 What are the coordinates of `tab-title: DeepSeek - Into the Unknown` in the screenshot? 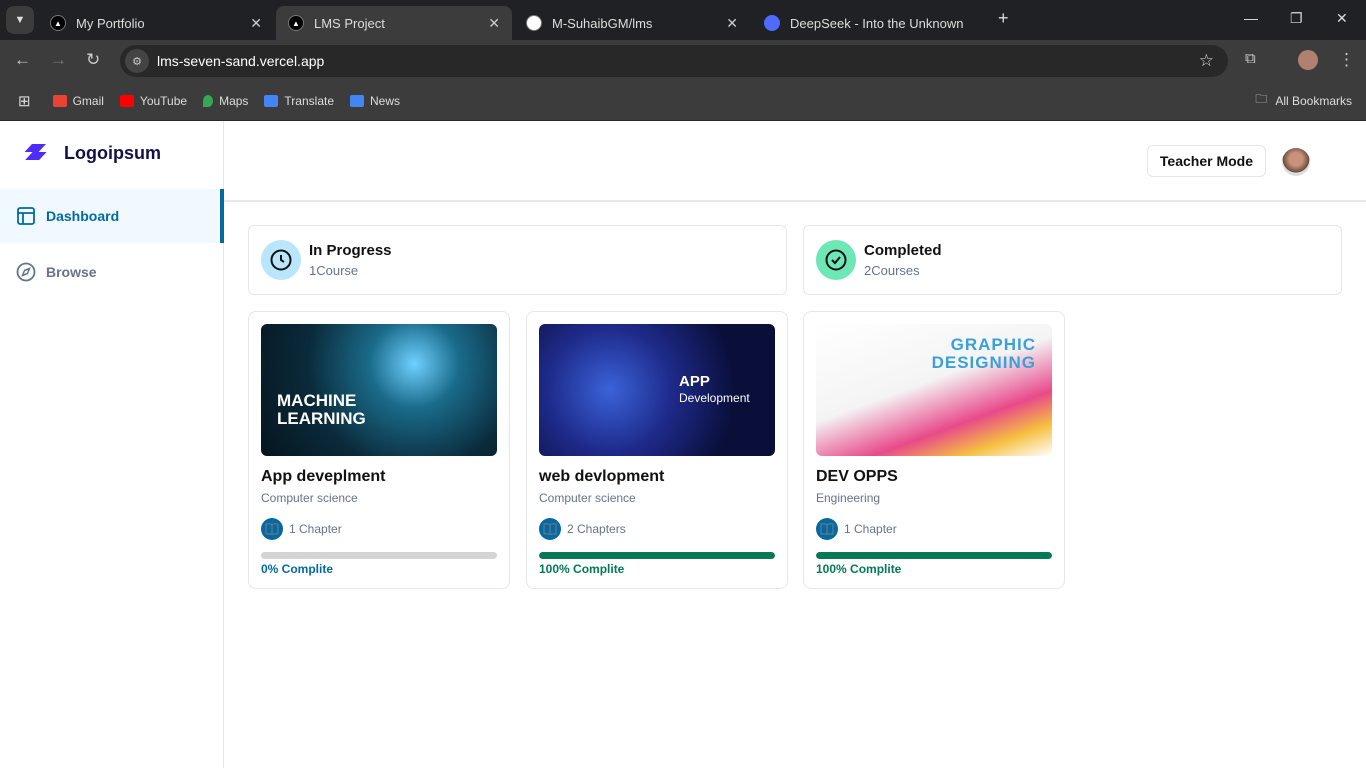 It's located at (877, 23).